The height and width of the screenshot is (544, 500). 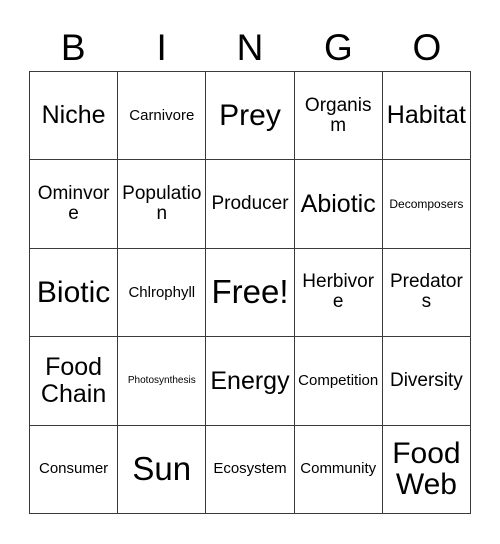 What do you see at coordinates (338, 47) in the screenshot?
I see `header-letter-g: G` at bounding box center [338, 47].